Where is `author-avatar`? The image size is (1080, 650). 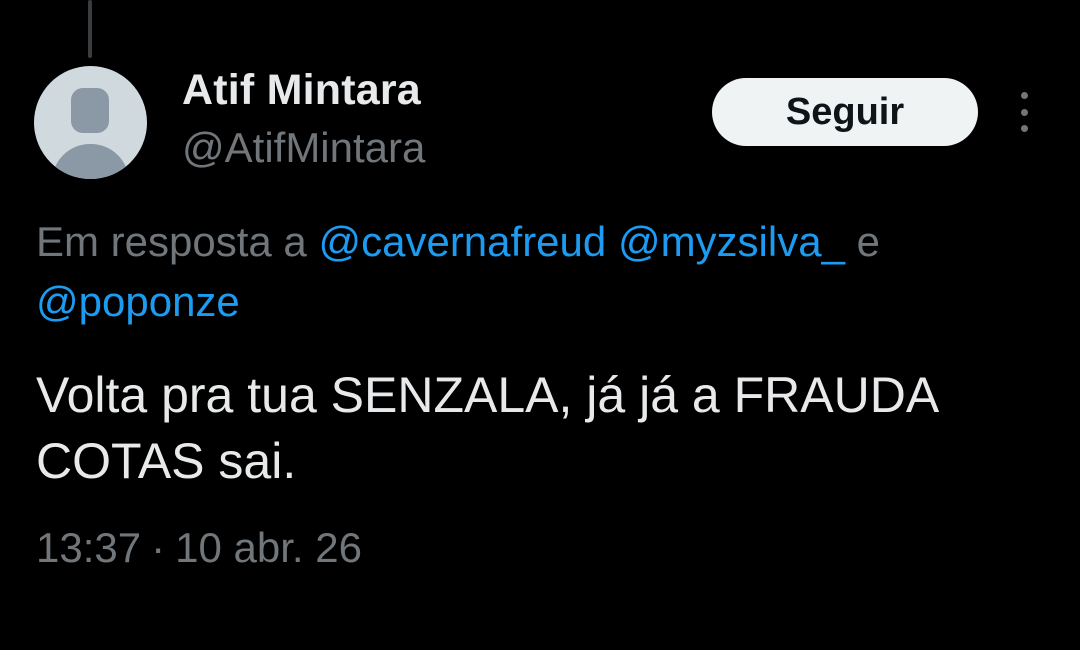
author-avatar is located at coordinates (90, 122).